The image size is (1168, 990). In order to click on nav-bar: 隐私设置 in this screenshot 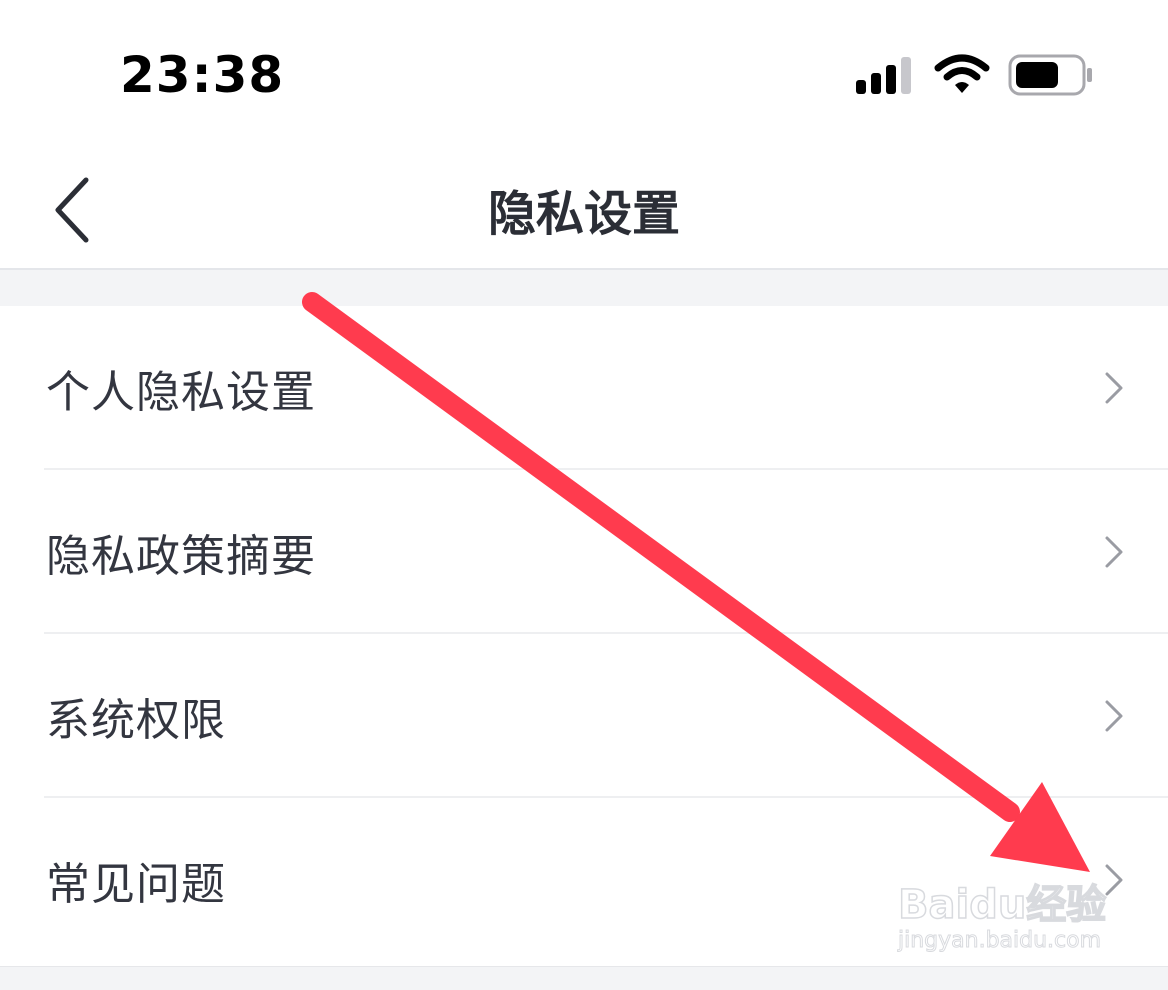, I will do `click(584, 209)`.